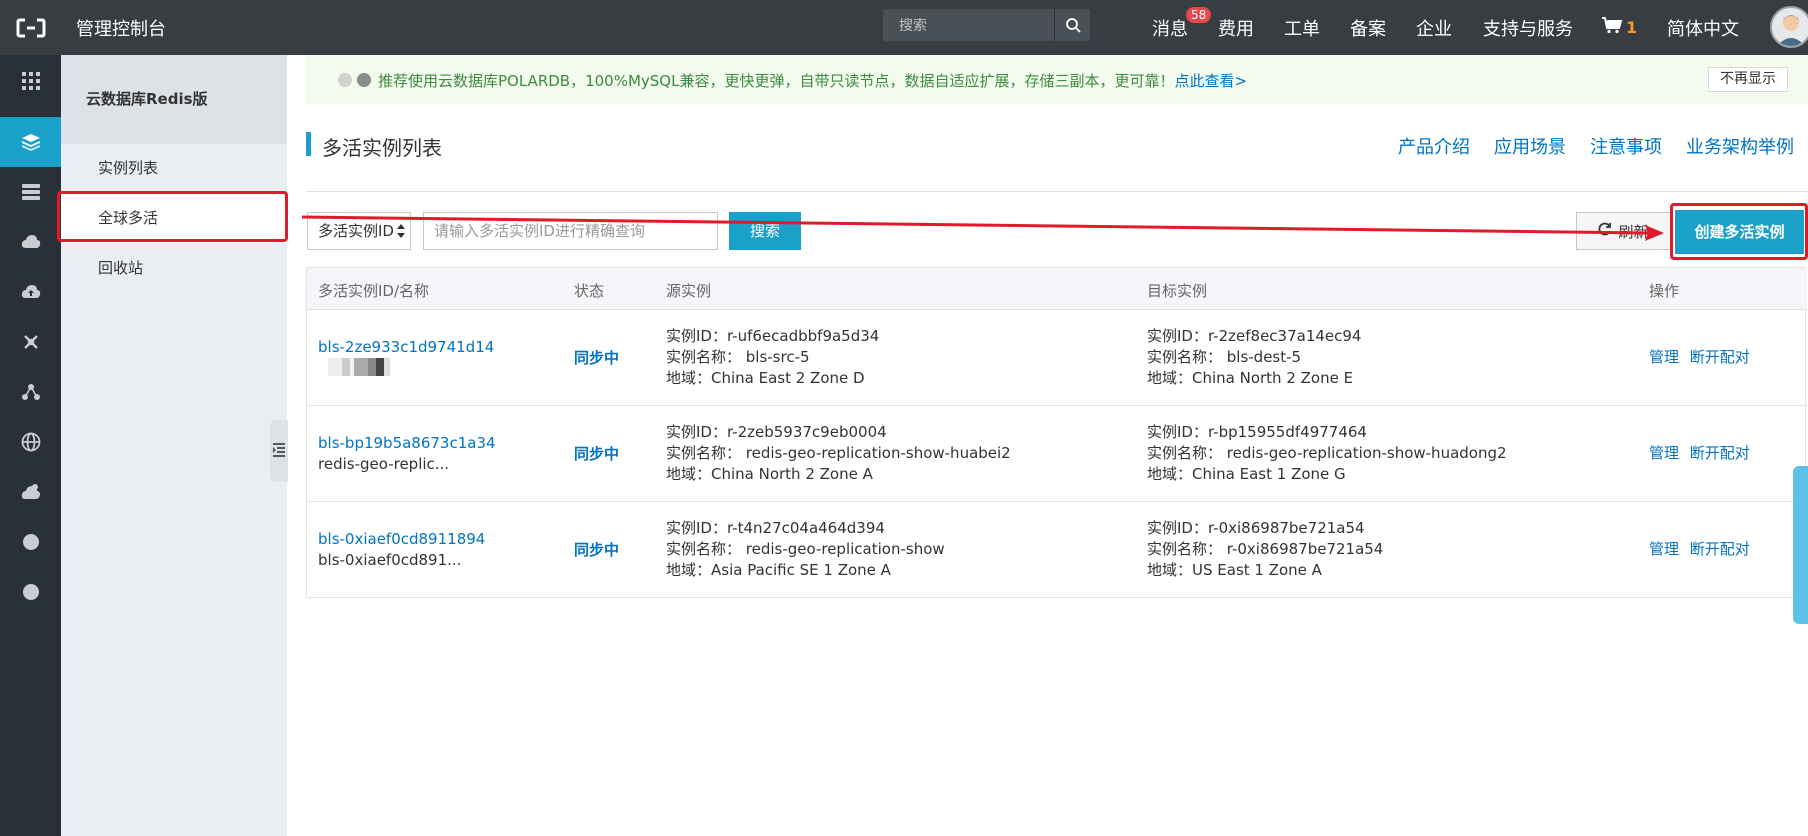 This screenshot has height=836, width=1808. Describe the element at coordinates (1703, 27) in the screenshot. I see `language-switch: 简体中文` at that location.